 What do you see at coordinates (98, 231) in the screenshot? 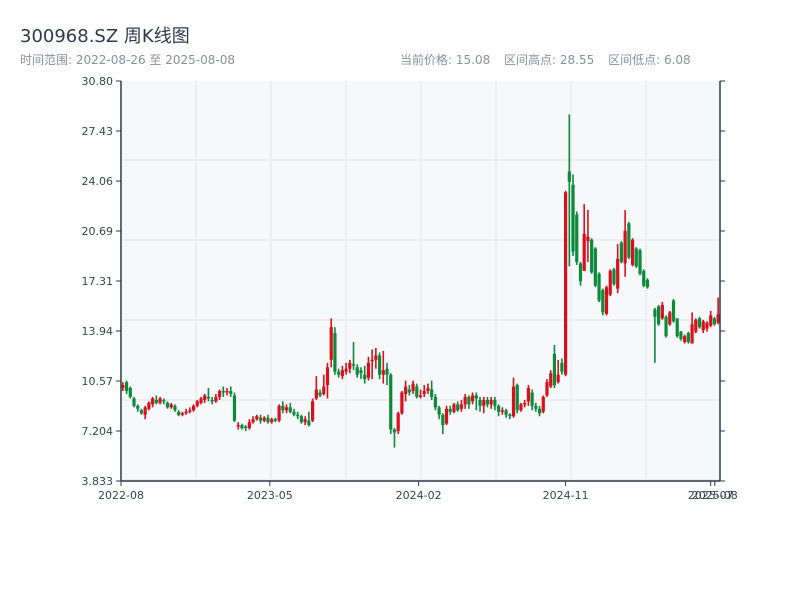
I see `y-tick-label: 20.69` at bounding box center [98, 231].